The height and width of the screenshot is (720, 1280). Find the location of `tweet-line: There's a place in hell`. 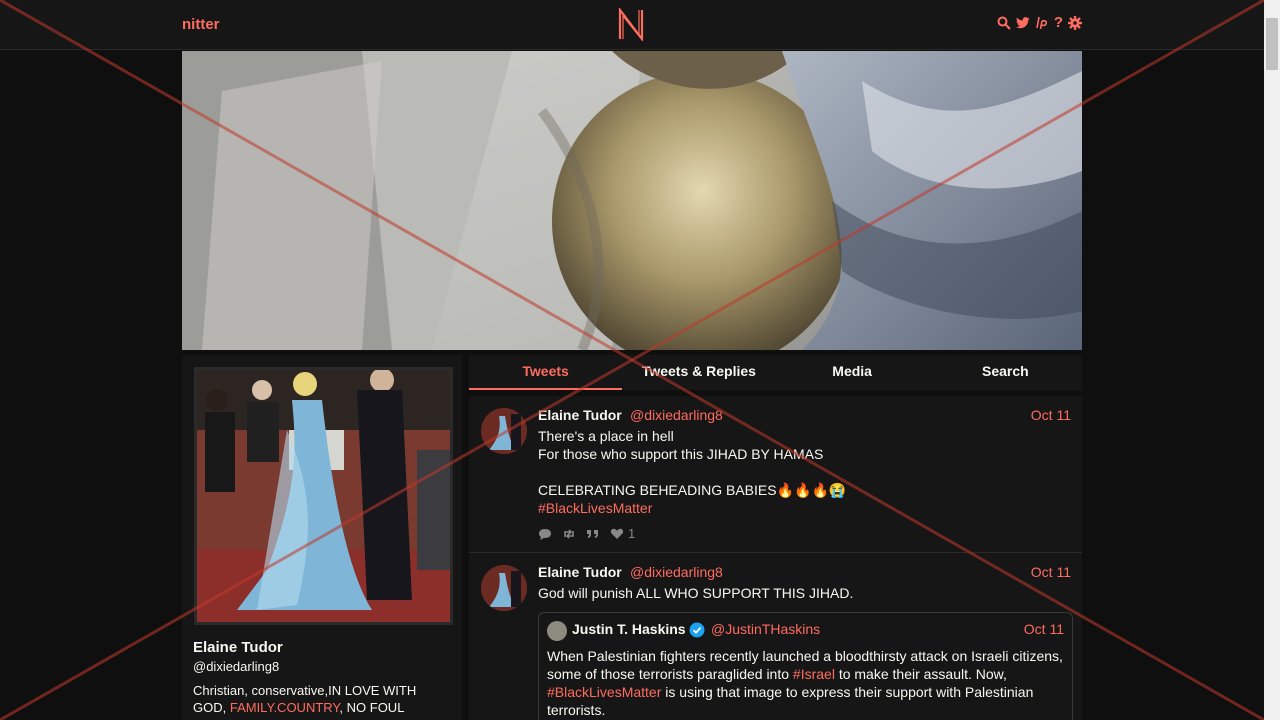

tweet-line: There's a place in hell is located at coordinates (606, 436).